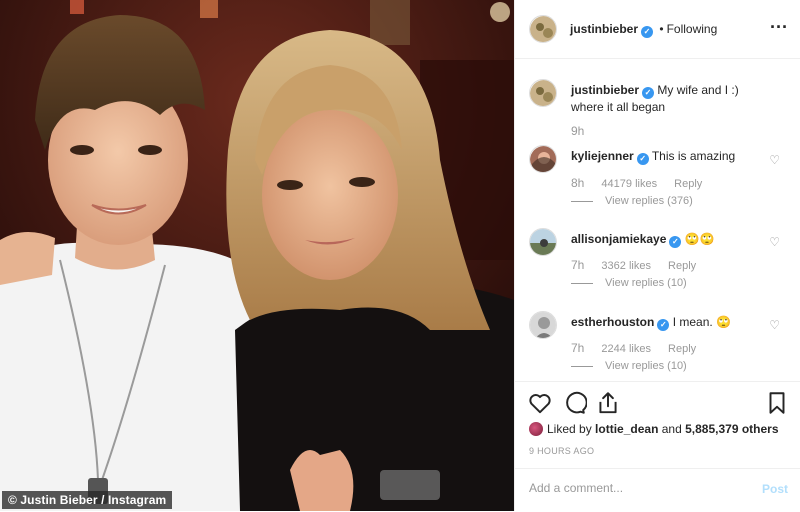 The height and width of the screenshot is (512, 800). Describe the element at coordinates (561, 451) in the screenshot. I see `post-time-ago: 9 HOURS AGO` at that location.